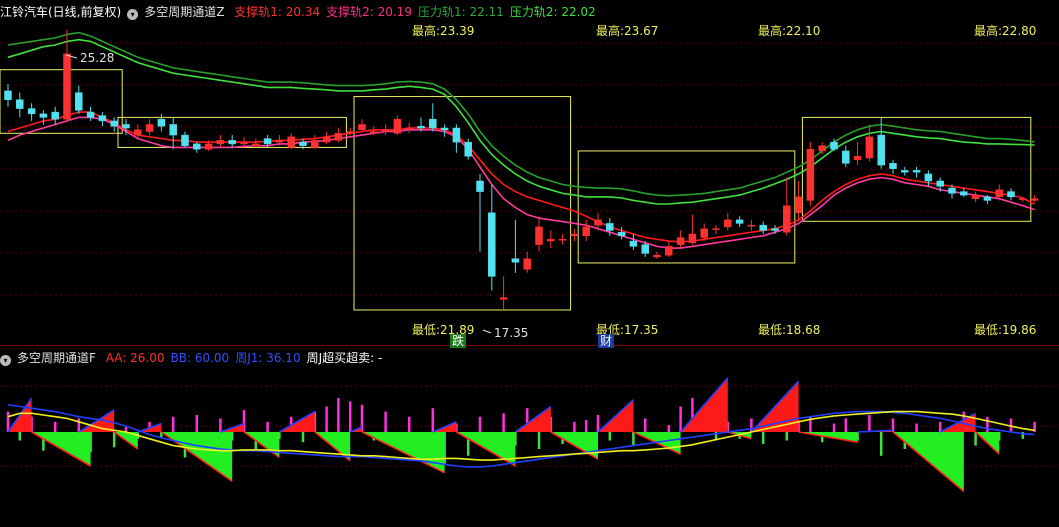 The height and width of the screenshot is (527, 1059). Describe the element at coordinates (184, 12) in the screenshot. I see `indicator-name: 多空周期通道Z` at that location.